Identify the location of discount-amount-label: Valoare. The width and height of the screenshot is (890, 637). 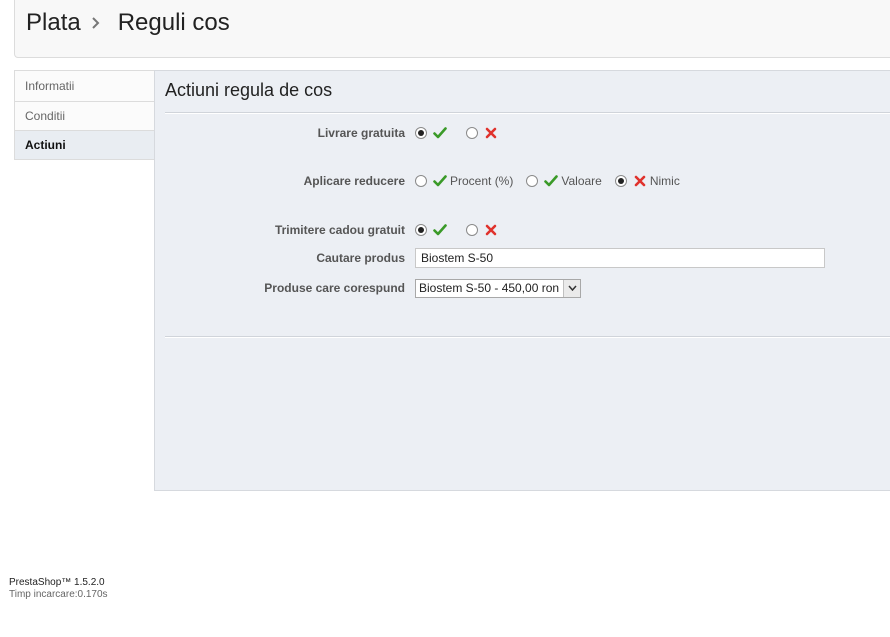
(581, 181).